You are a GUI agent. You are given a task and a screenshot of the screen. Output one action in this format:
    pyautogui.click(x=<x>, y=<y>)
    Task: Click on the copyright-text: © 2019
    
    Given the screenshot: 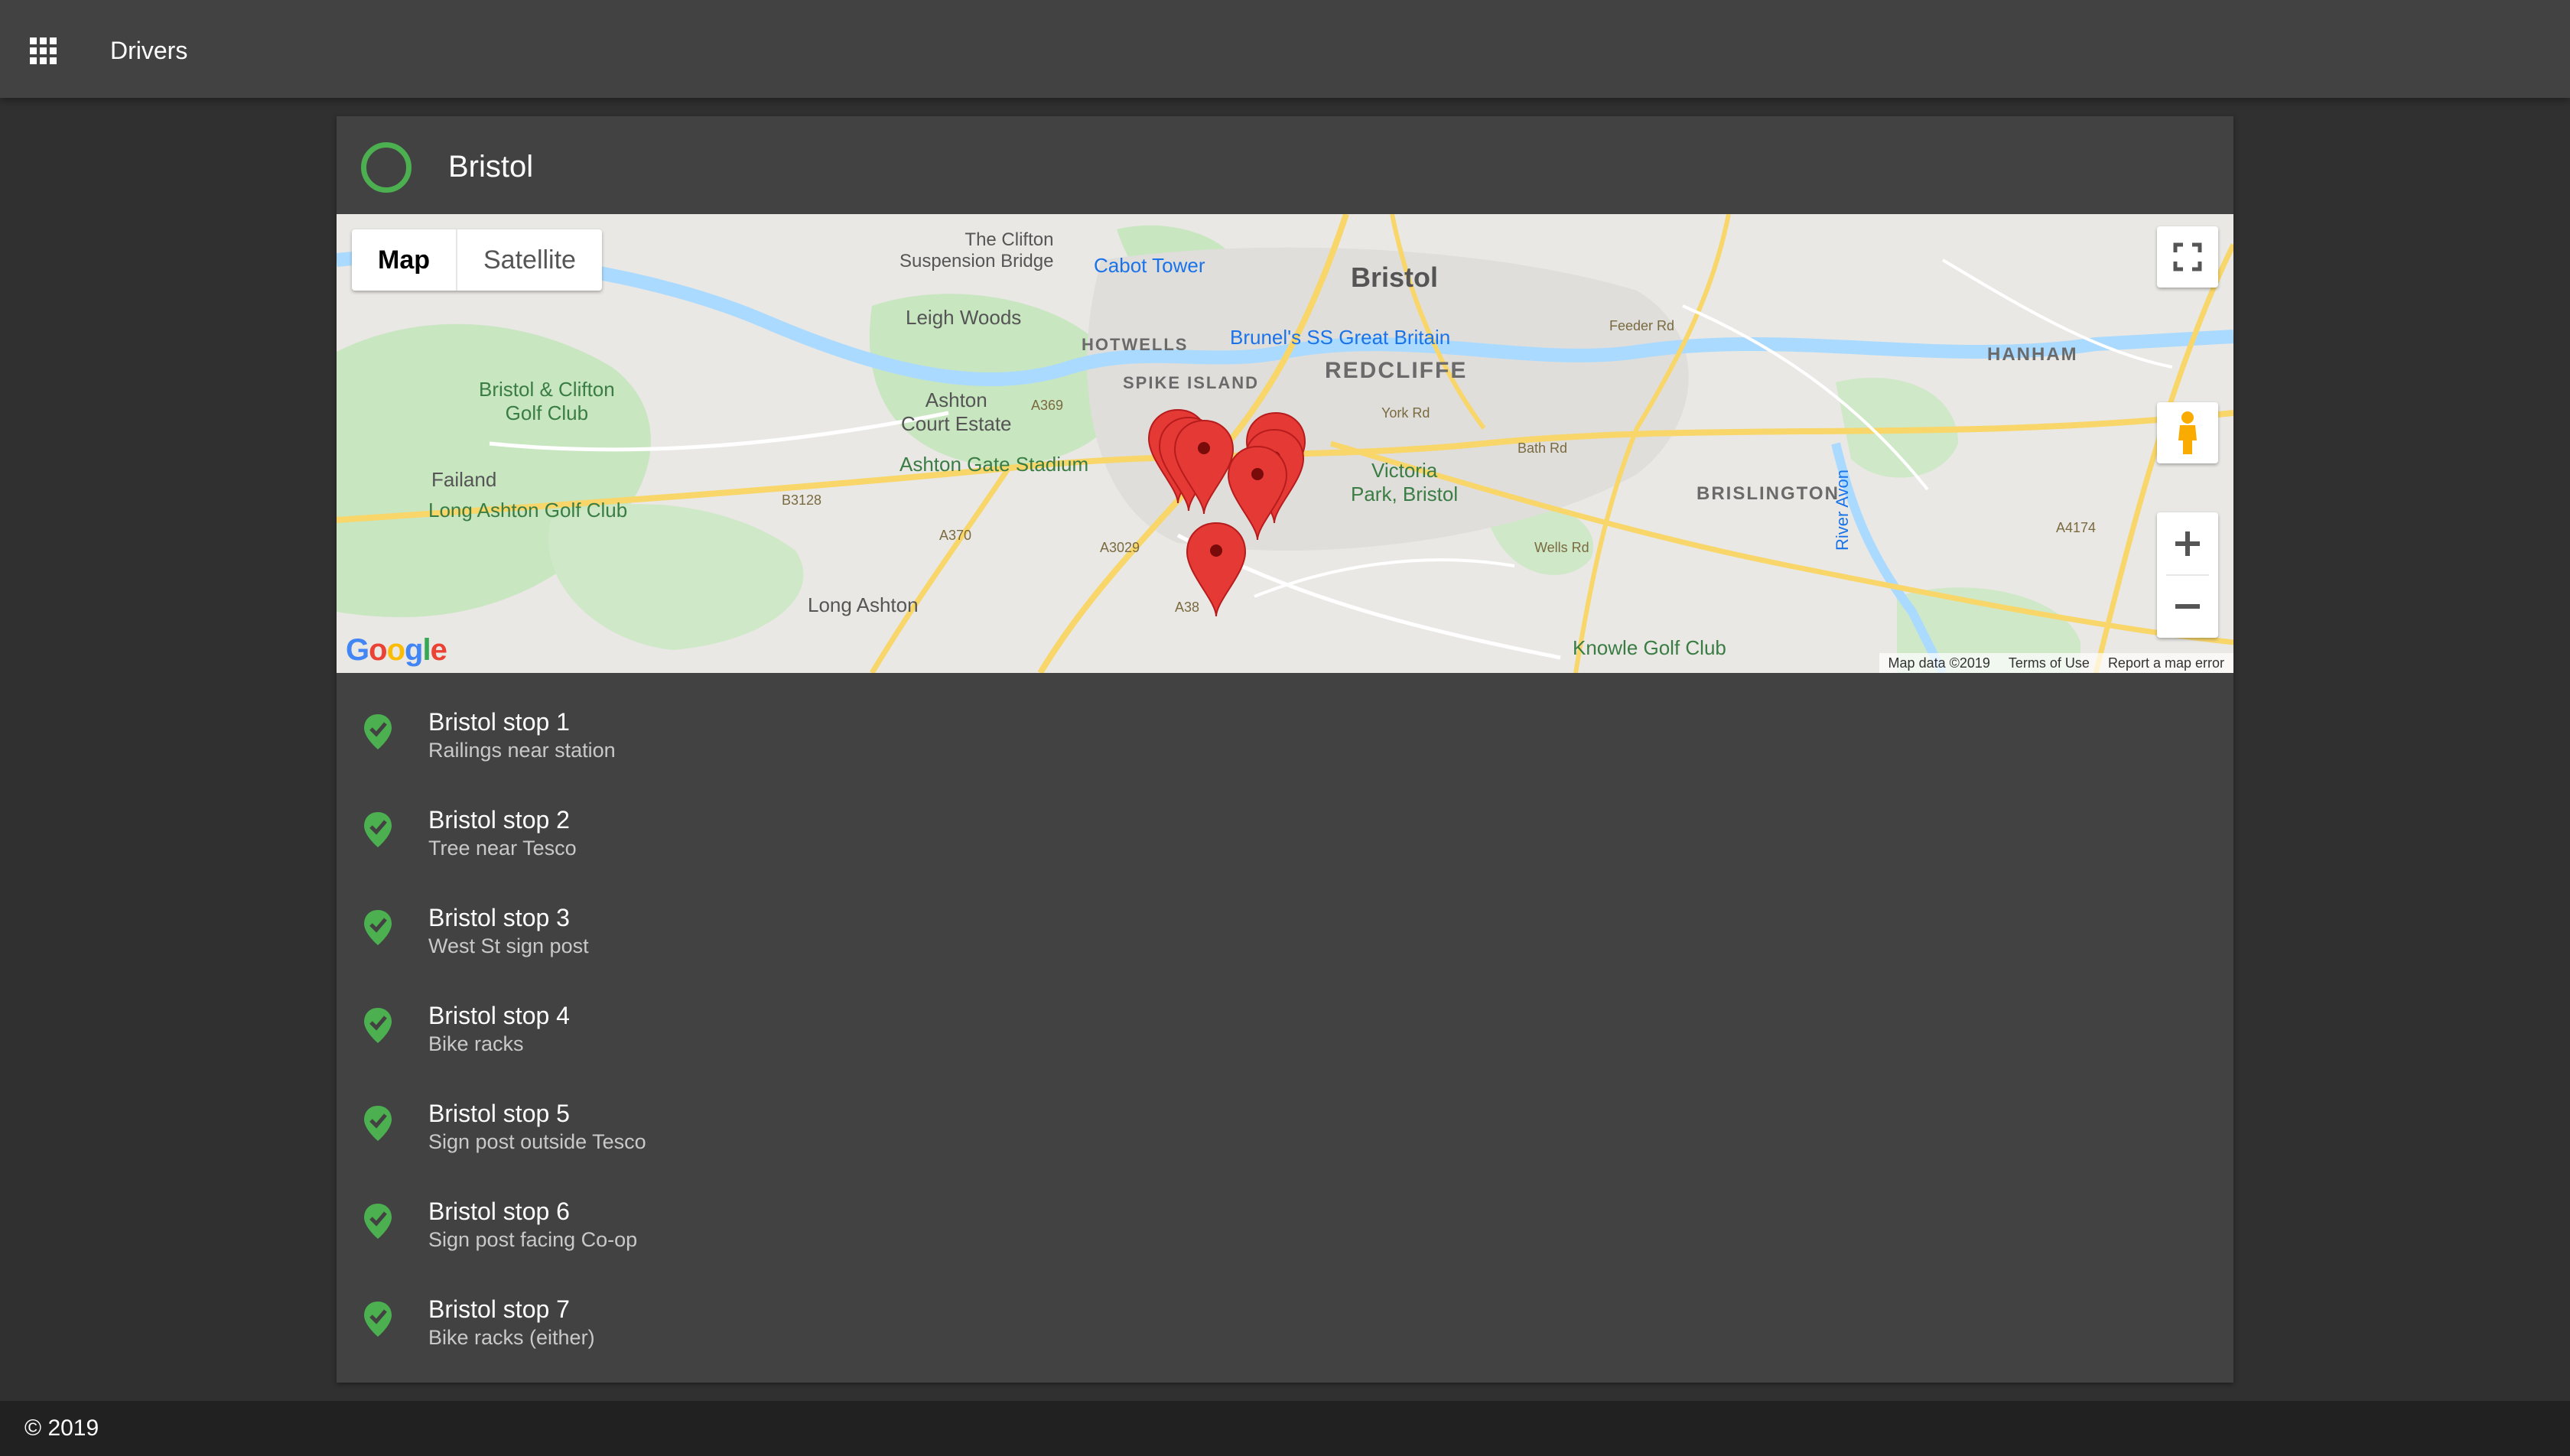 What is the action you would take?
    pyautogui.click(x=61, y=1428)
    